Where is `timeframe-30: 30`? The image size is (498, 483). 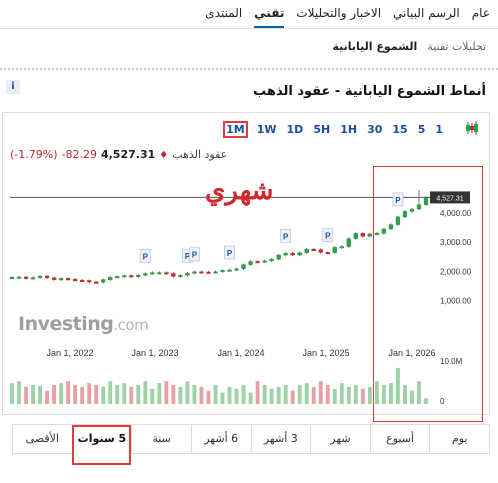
timeframe-30: 30 is located at coordinates (374, 129).